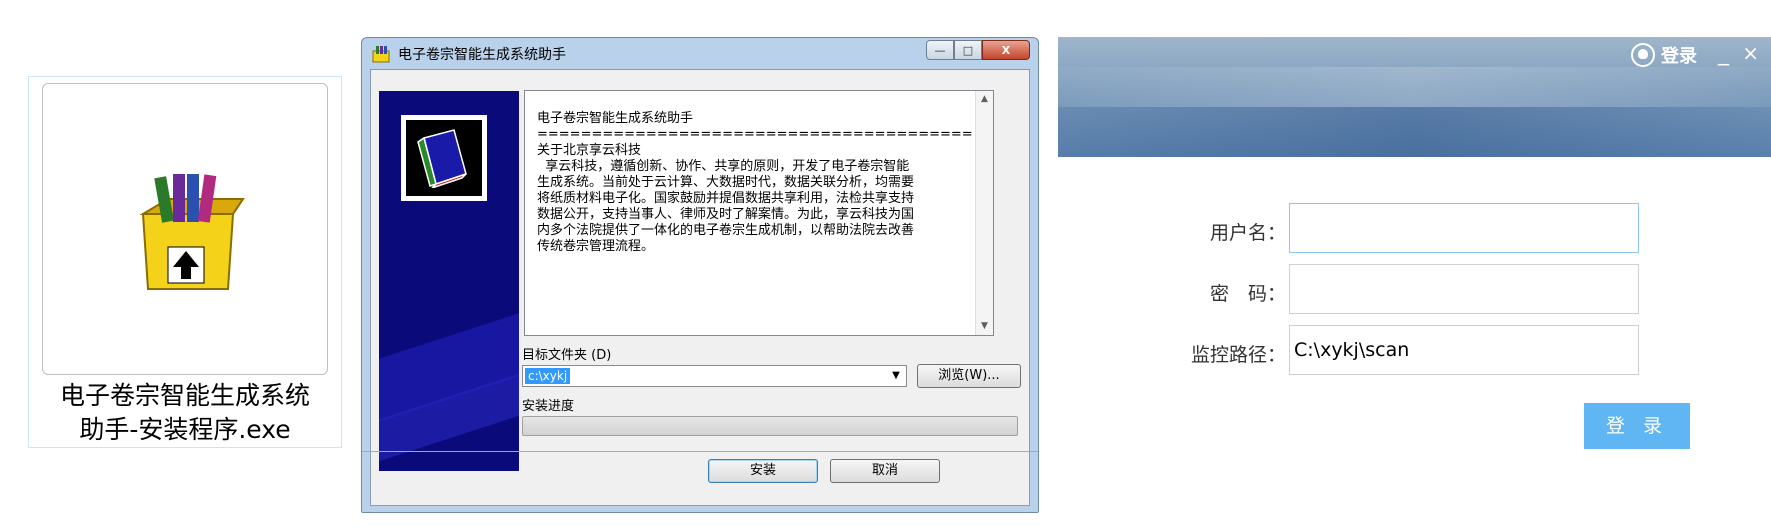 The width and height of the screenshot is (1771, 531). Describe the element at coordinates (770, 426) in the screenshot. I see `install-progress-bar` at that location.